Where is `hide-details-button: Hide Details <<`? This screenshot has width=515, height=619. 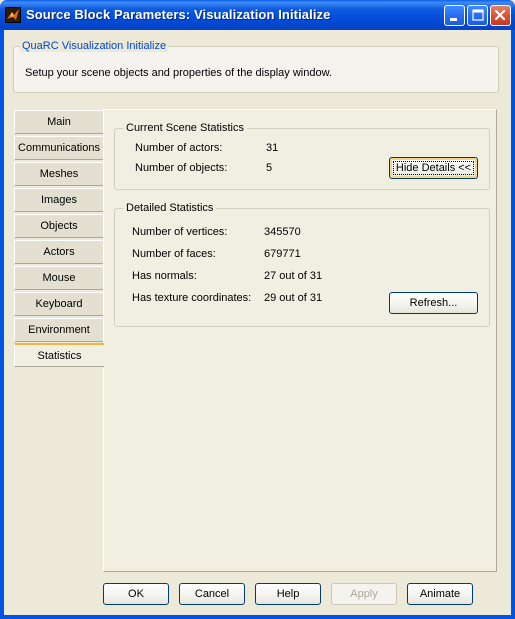 hide-details-button: Hide Details << is located at coordinates (433, 168).